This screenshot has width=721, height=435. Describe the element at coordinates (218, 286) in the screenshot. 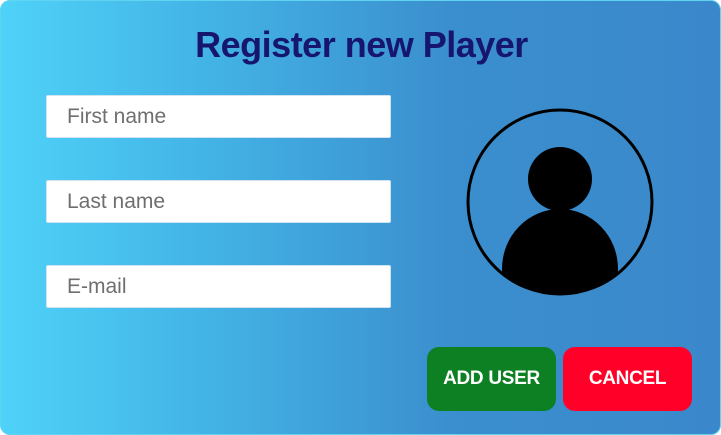

I see `email-input` at that location.